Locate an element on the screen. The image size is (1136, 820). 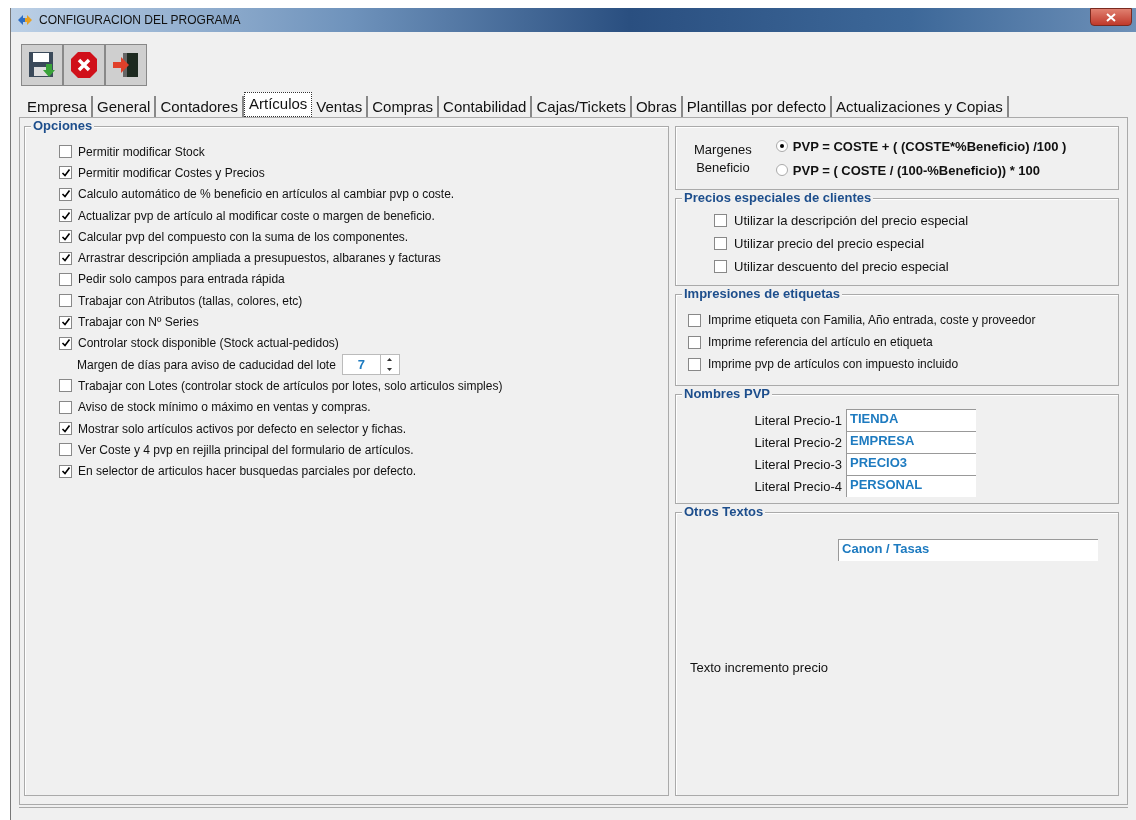
cancel-icon is located at coordinates (84, 65).